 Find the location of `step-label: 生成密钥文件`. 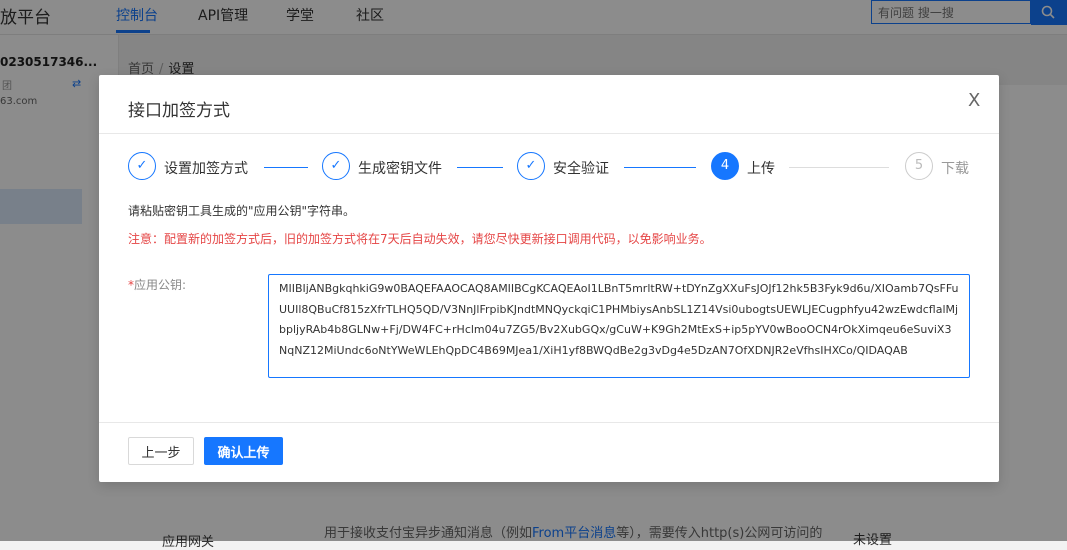

step-label: 生成密钥文件 is located at coordinates (400, 169).